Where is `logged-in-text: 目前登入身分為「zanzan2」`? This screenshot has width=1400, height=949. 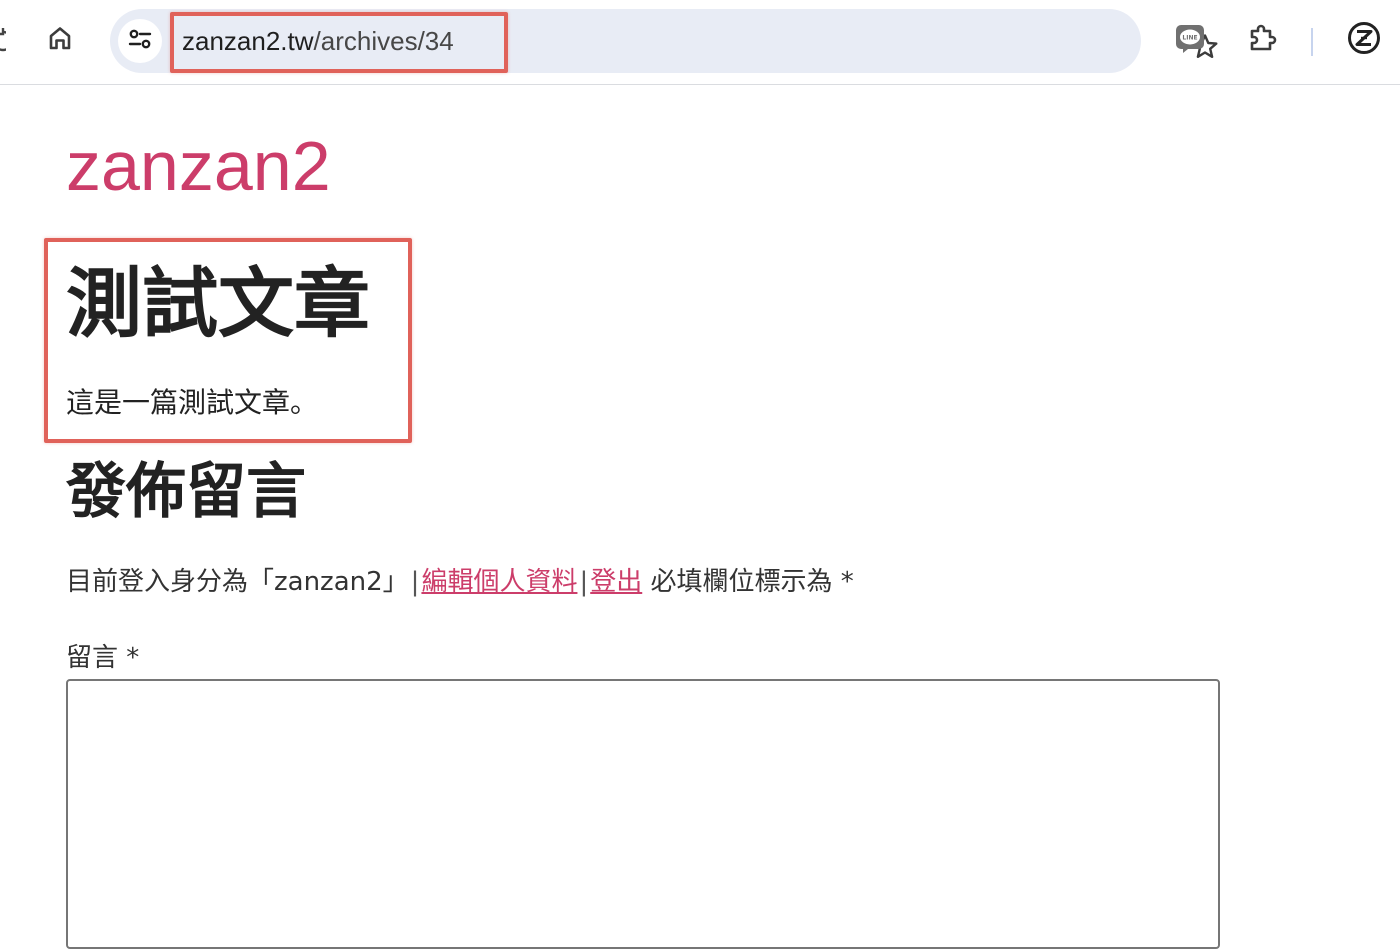 logged-in-text: 目前登入身分為「zanzan2」 is located at coordinates (237, 582).